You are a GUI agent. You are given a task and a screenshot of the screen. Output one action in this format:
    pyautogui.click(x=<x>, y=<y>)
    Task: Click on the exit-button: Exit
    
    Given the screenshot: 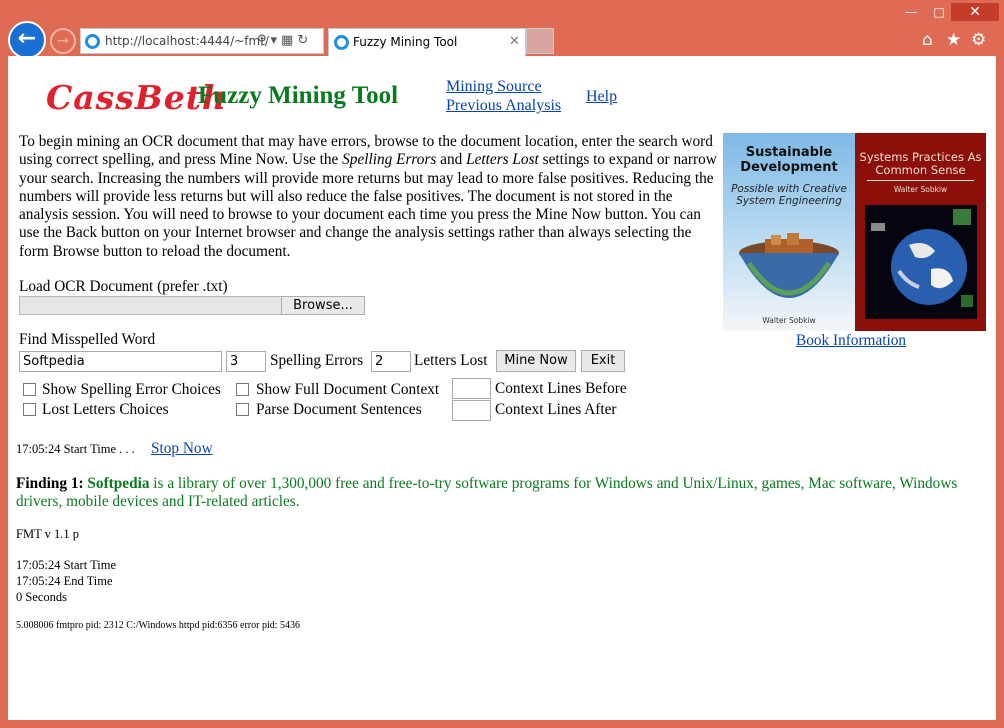 What is the action you would take?
    pyautogui.click(x=603, y=361)
    